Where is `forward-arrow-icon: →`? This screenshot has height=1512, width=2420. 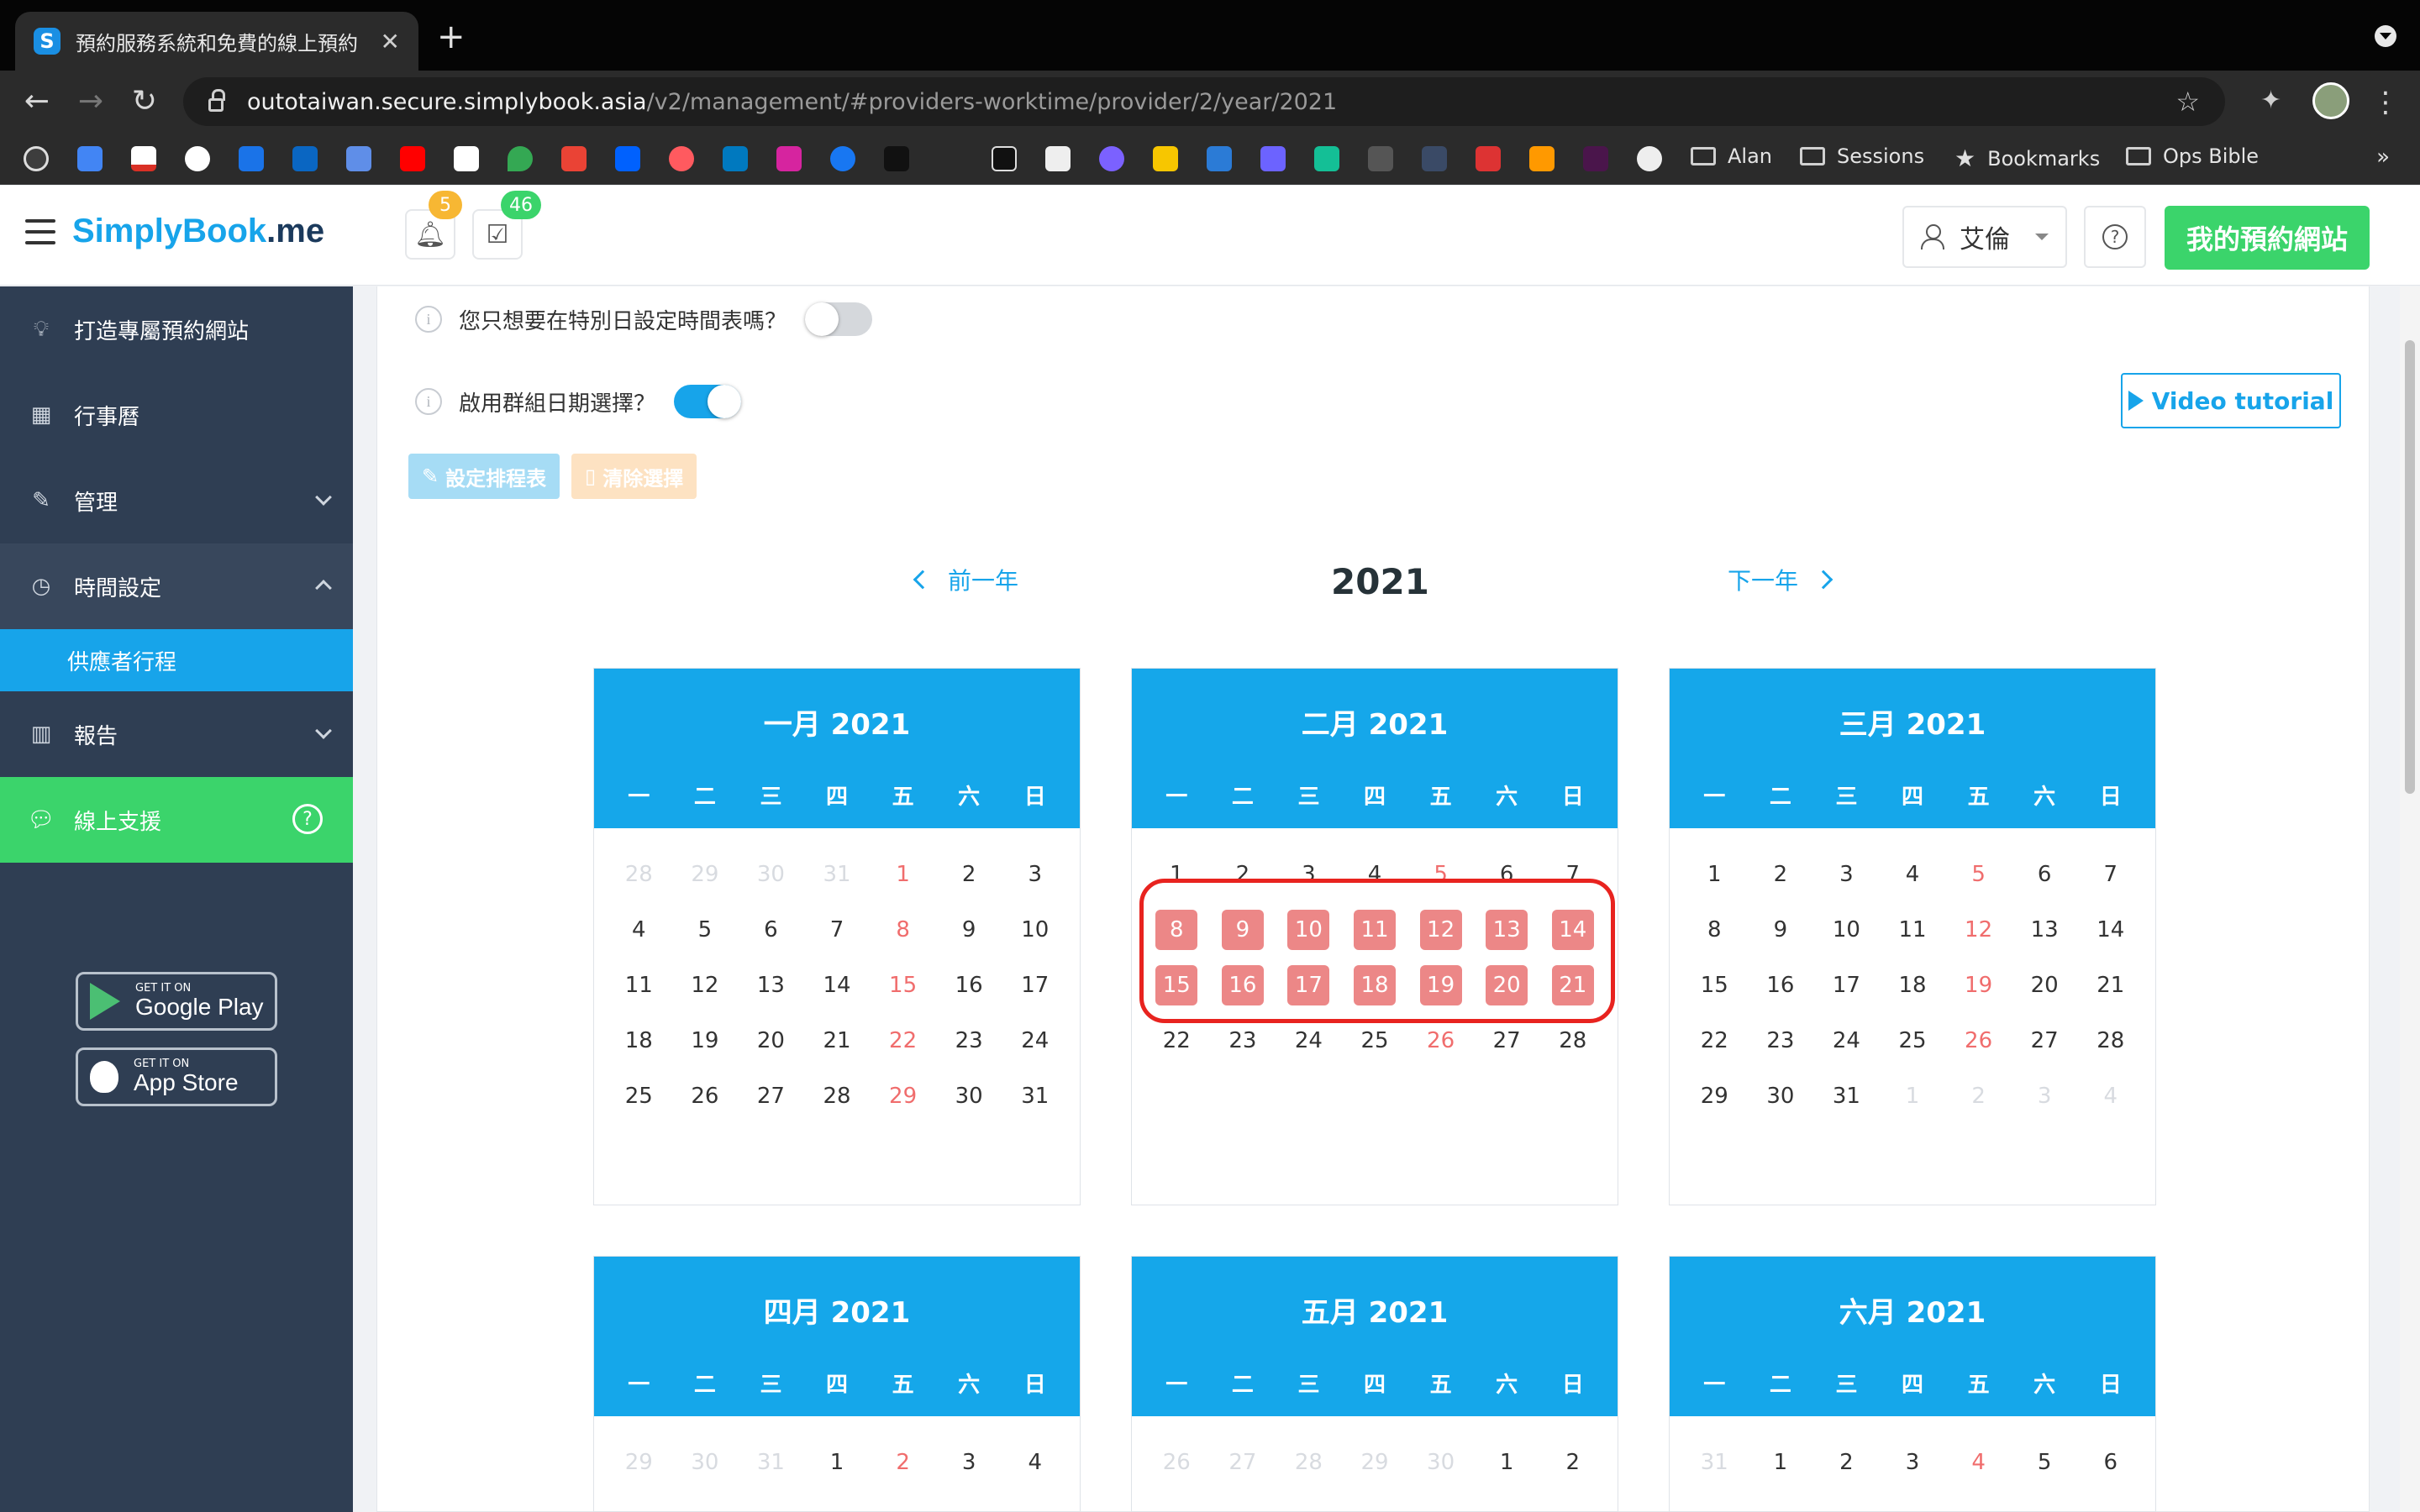 forward-arrow-icon: → is located at coordinates (90, 100).